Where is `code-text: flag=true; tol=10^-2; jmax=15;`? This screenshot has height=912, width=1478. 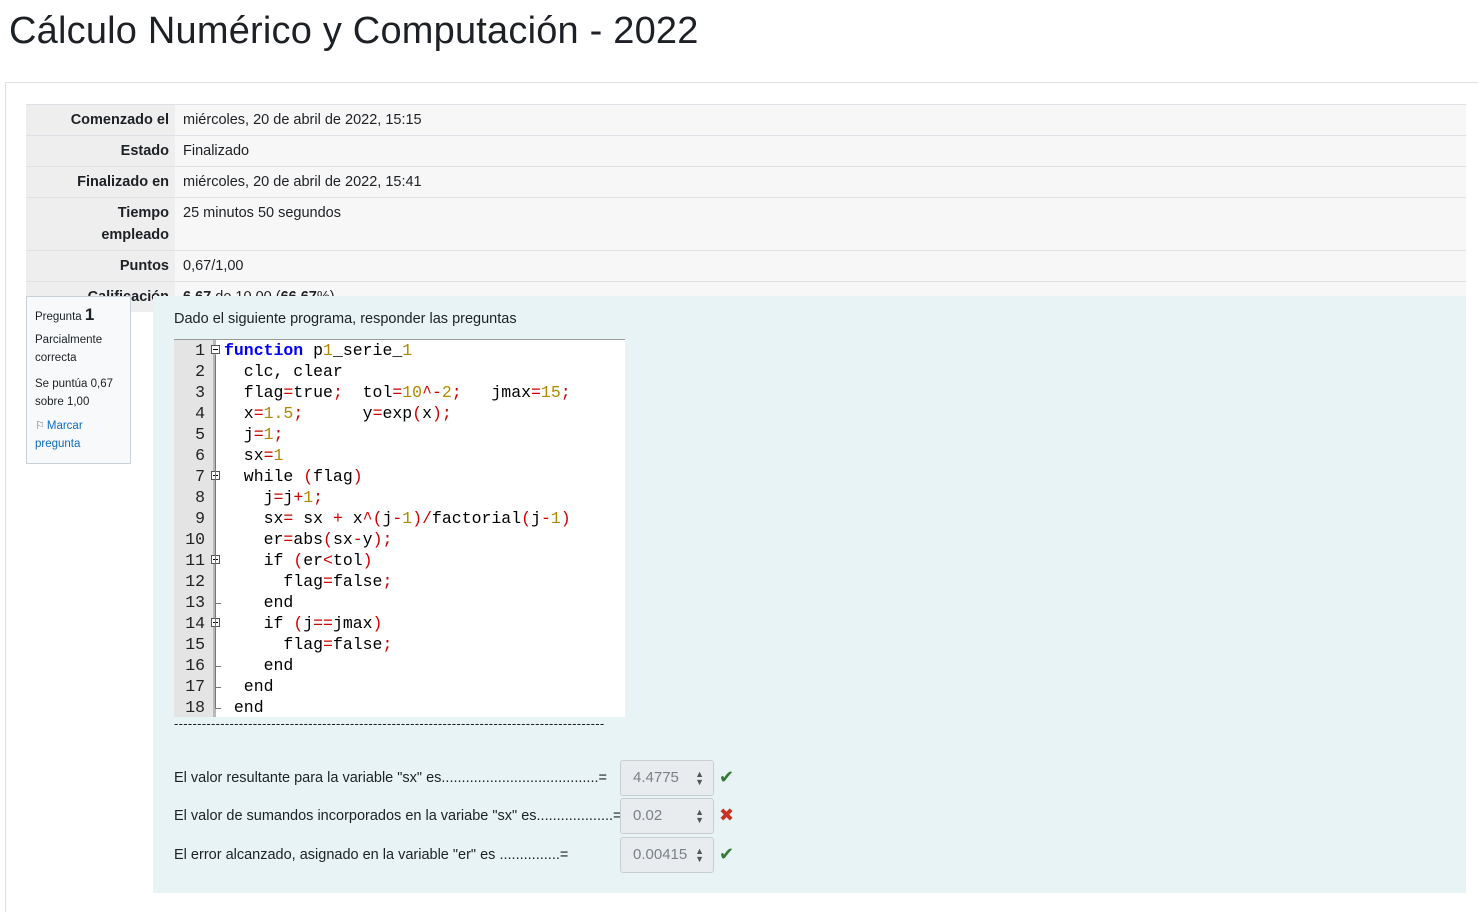 code-text: flag=true; tol=10^-2; jmax=15; is located at coordinates (397, 392).